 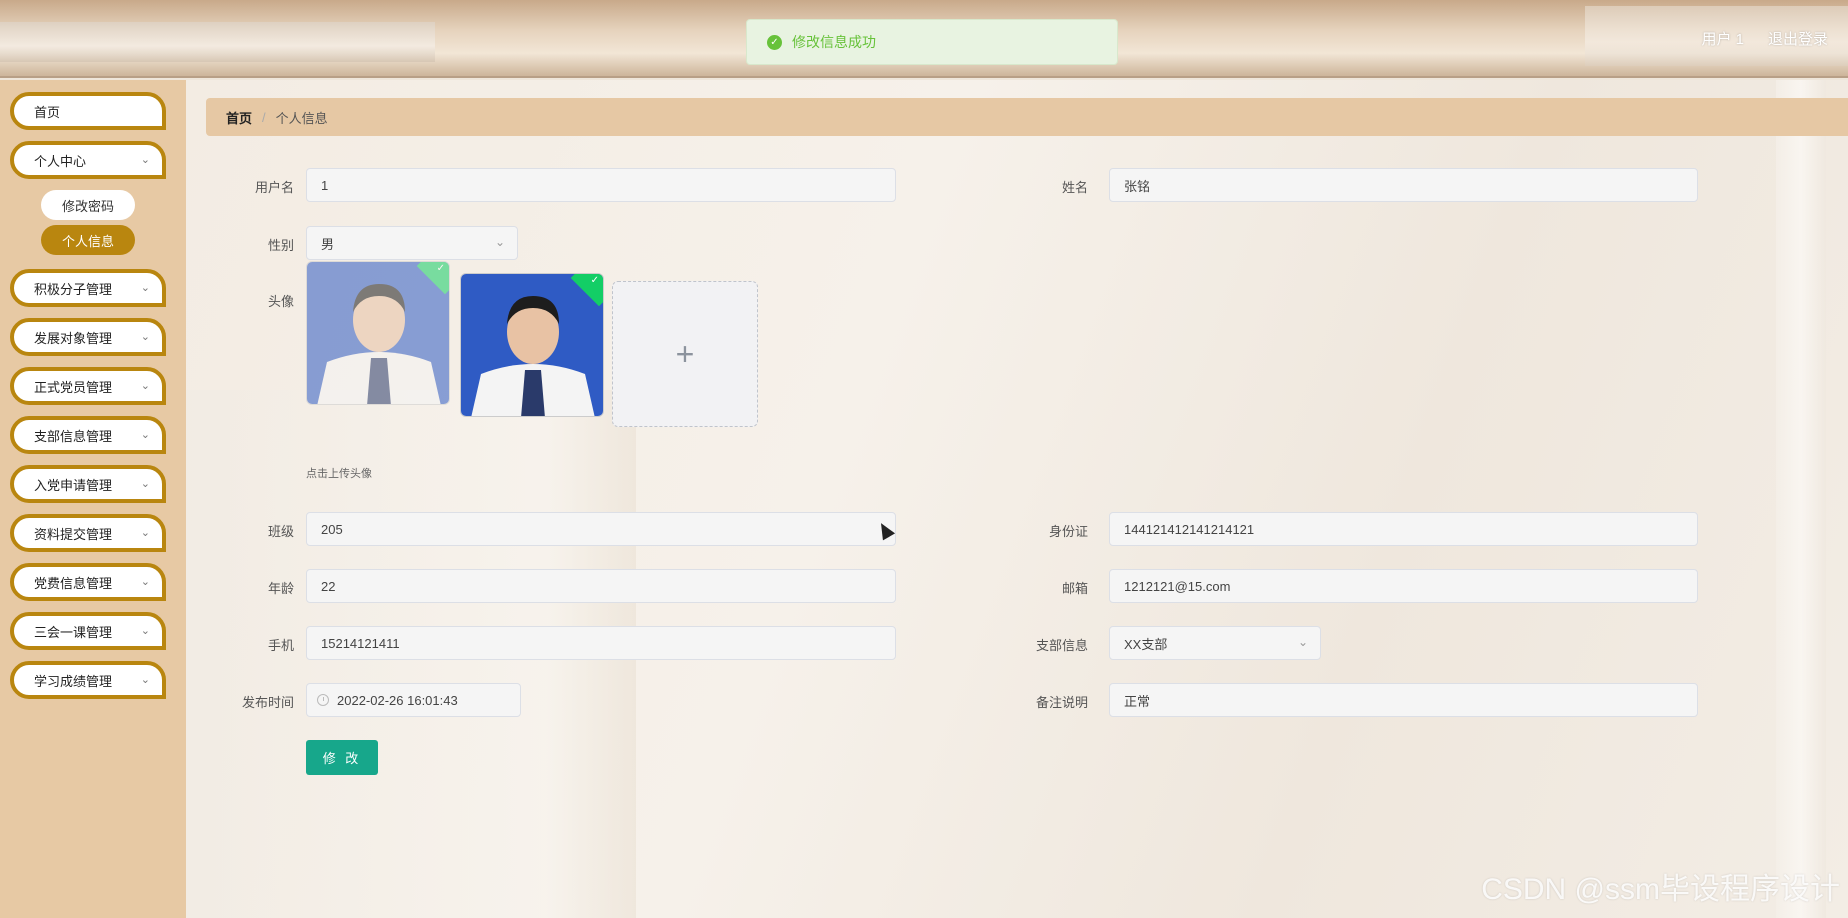 What do you see at coordinates (280, 531) in the screenshot?
I see `class-label: 班级` at bounding box center [280, 531].